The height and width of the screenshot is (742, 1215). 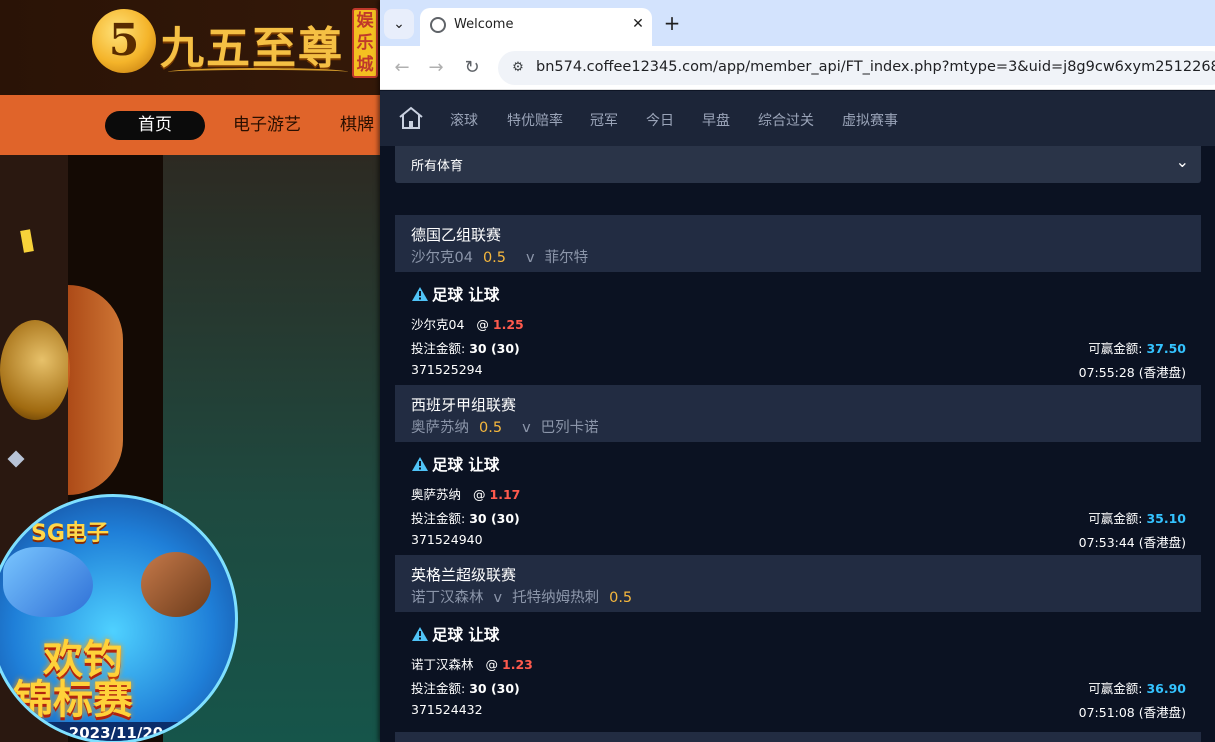 I want to click on reload-button: ↻, so click(x=472, y=68).